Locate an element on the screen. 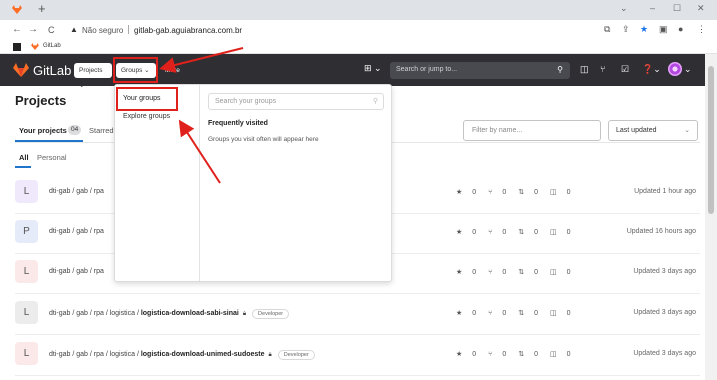  tab-your-projects: Your projects is located at coordinates (43, 130).